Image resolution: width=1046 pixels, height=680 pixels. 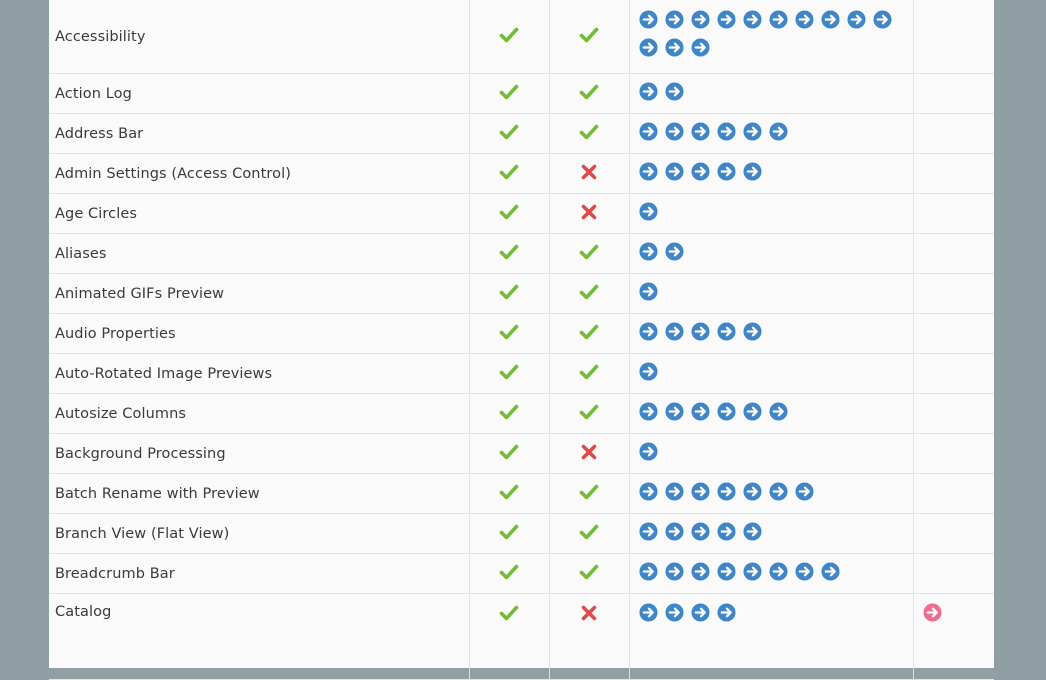 What do you see at coordinates (521, 573) in the screenshot?
I see `table-row: Breadcrumb Bar` at bounding box center [521, 573].